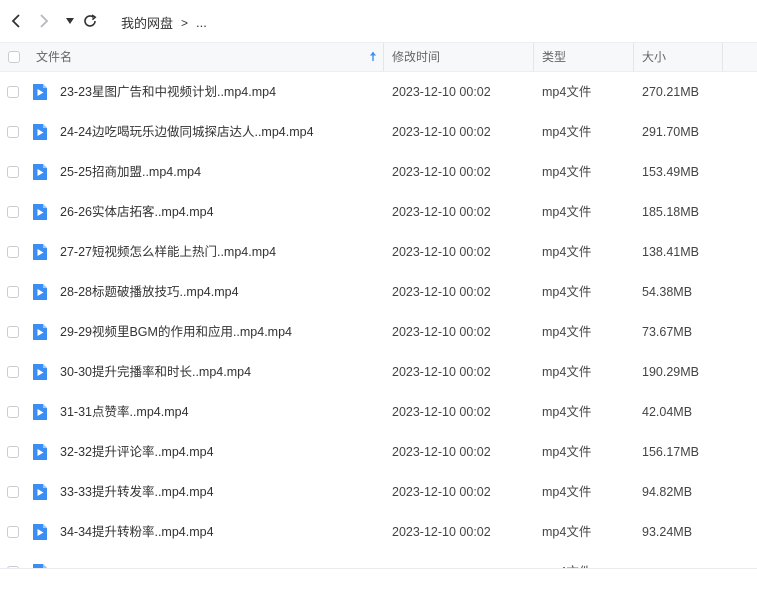 The image size is (757, 591). What do you see at coordinates (168, 252) in the screenshot?
I see `file-name: 27-27短视频怎么样能上热门..mp4.mp4` at bounding box center [168, 252].